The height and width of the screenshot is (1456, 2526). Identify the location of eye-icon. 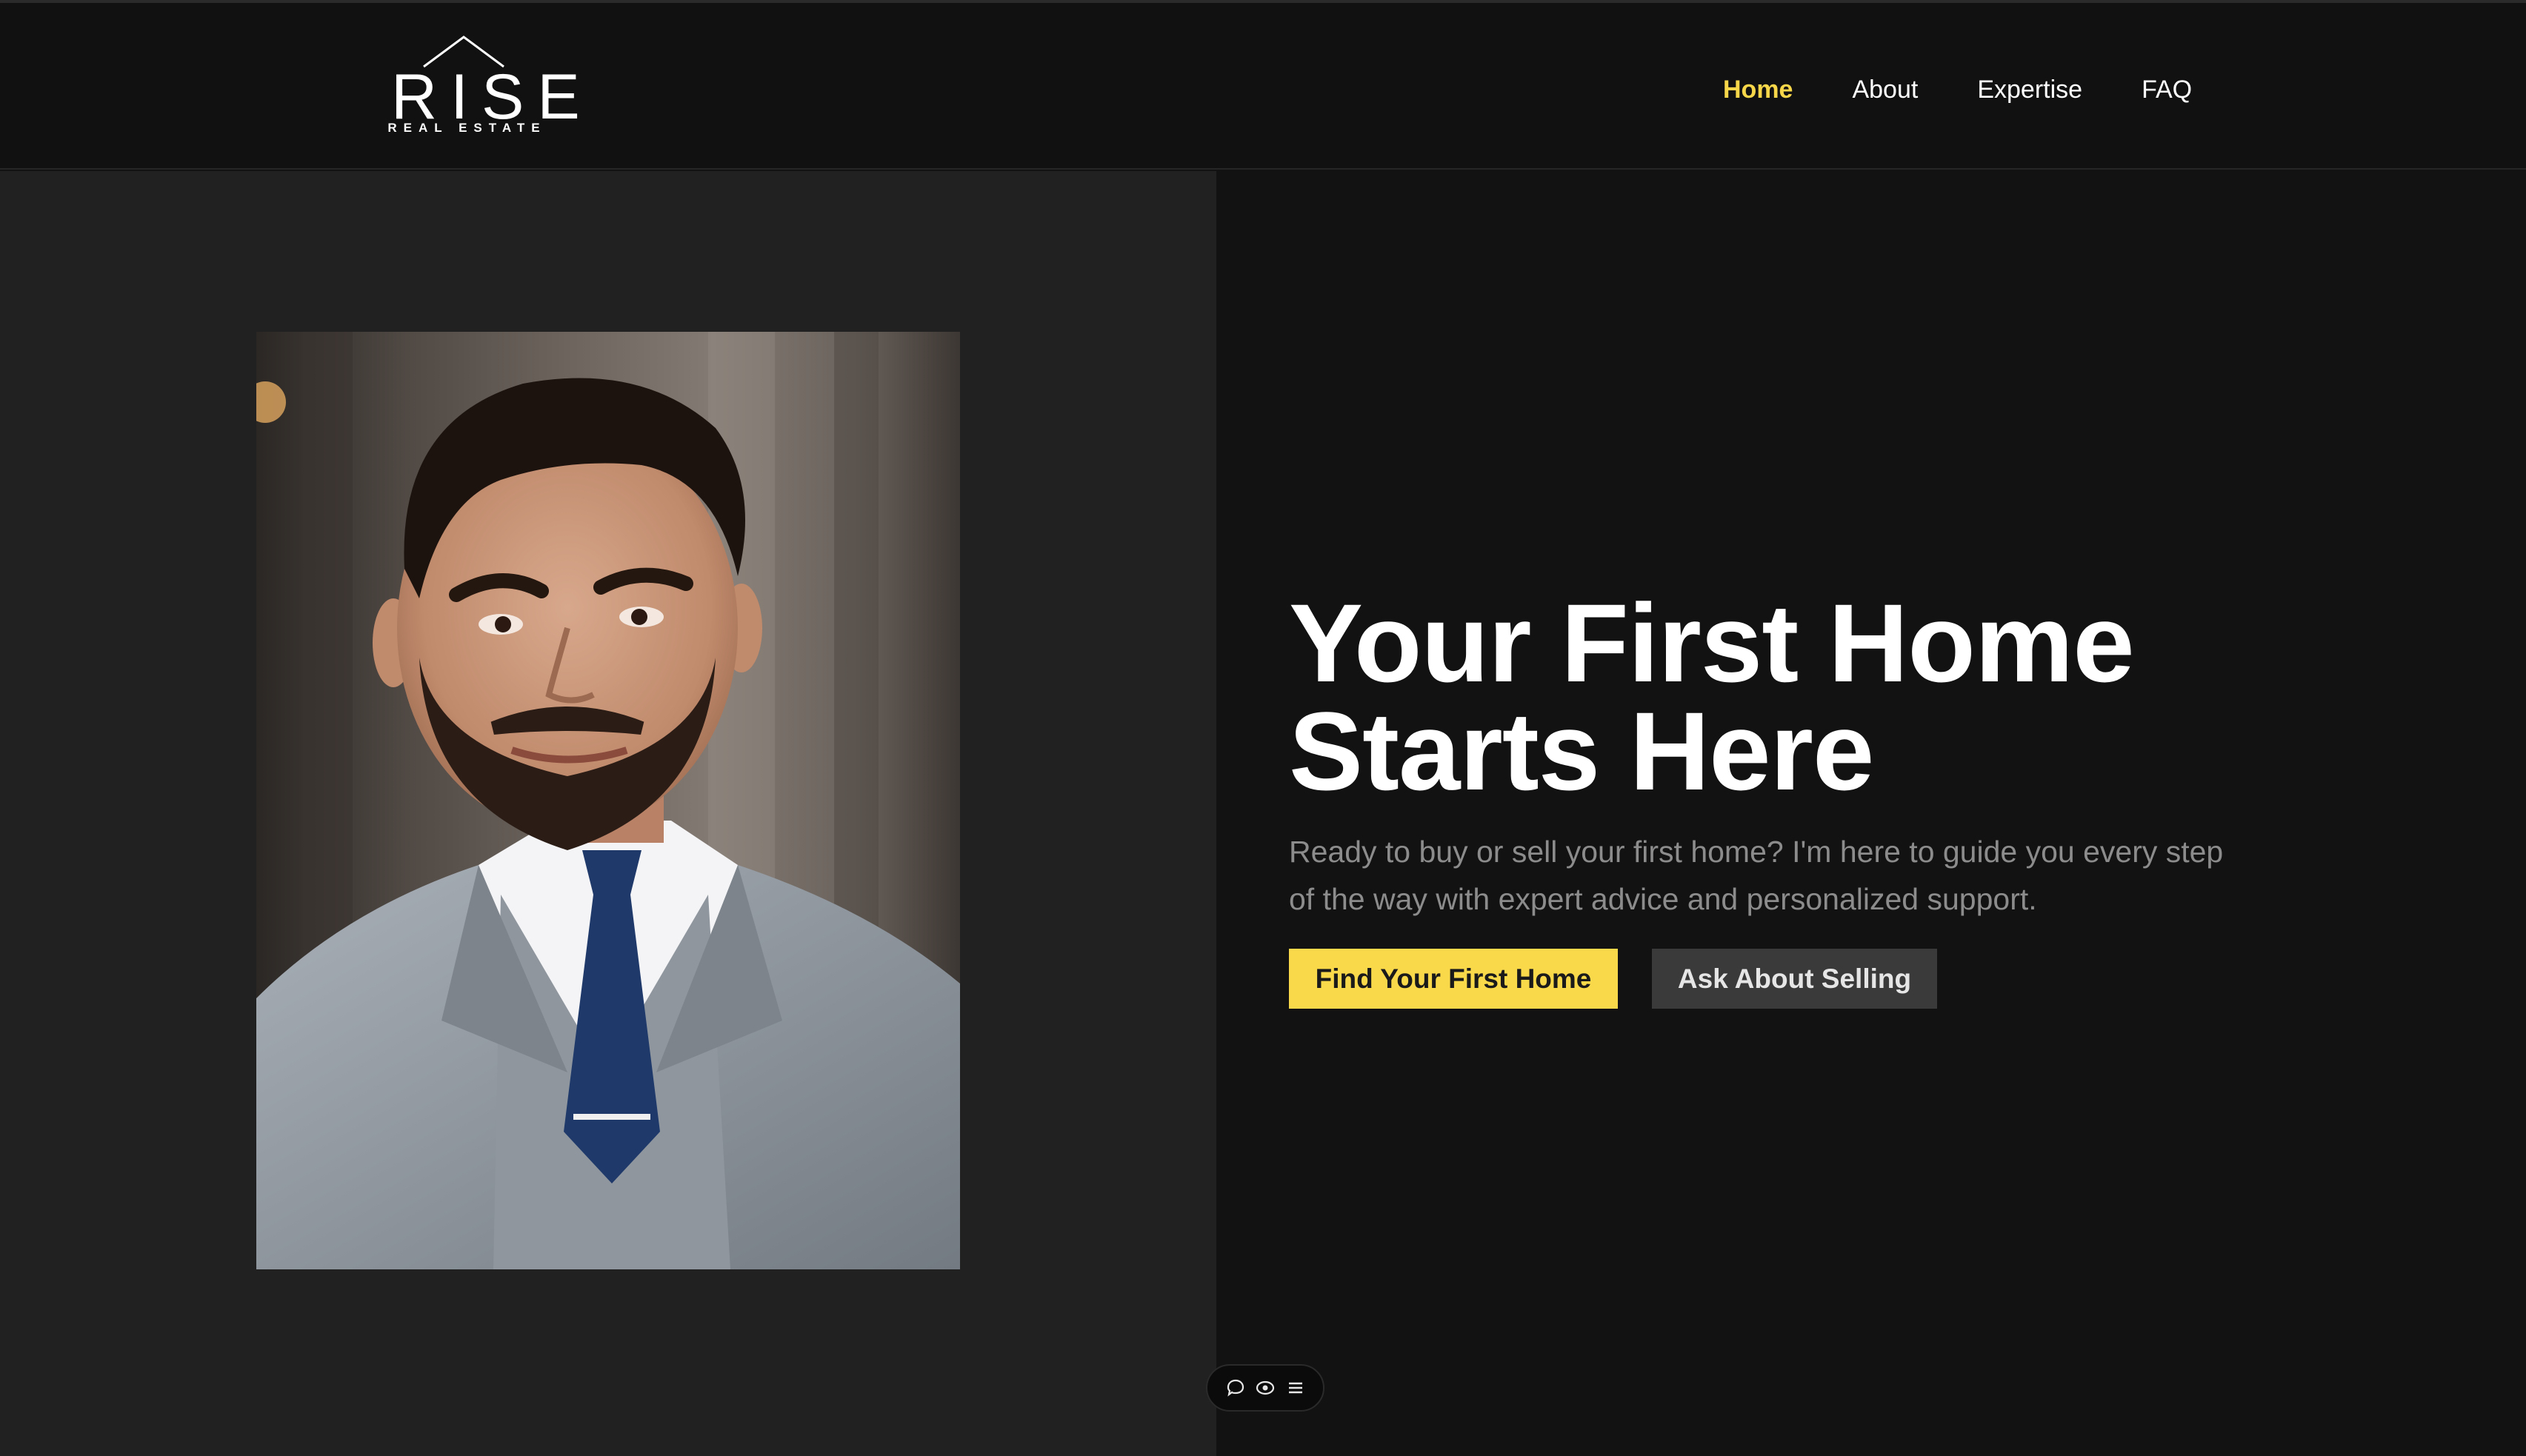
(1265, 1388).